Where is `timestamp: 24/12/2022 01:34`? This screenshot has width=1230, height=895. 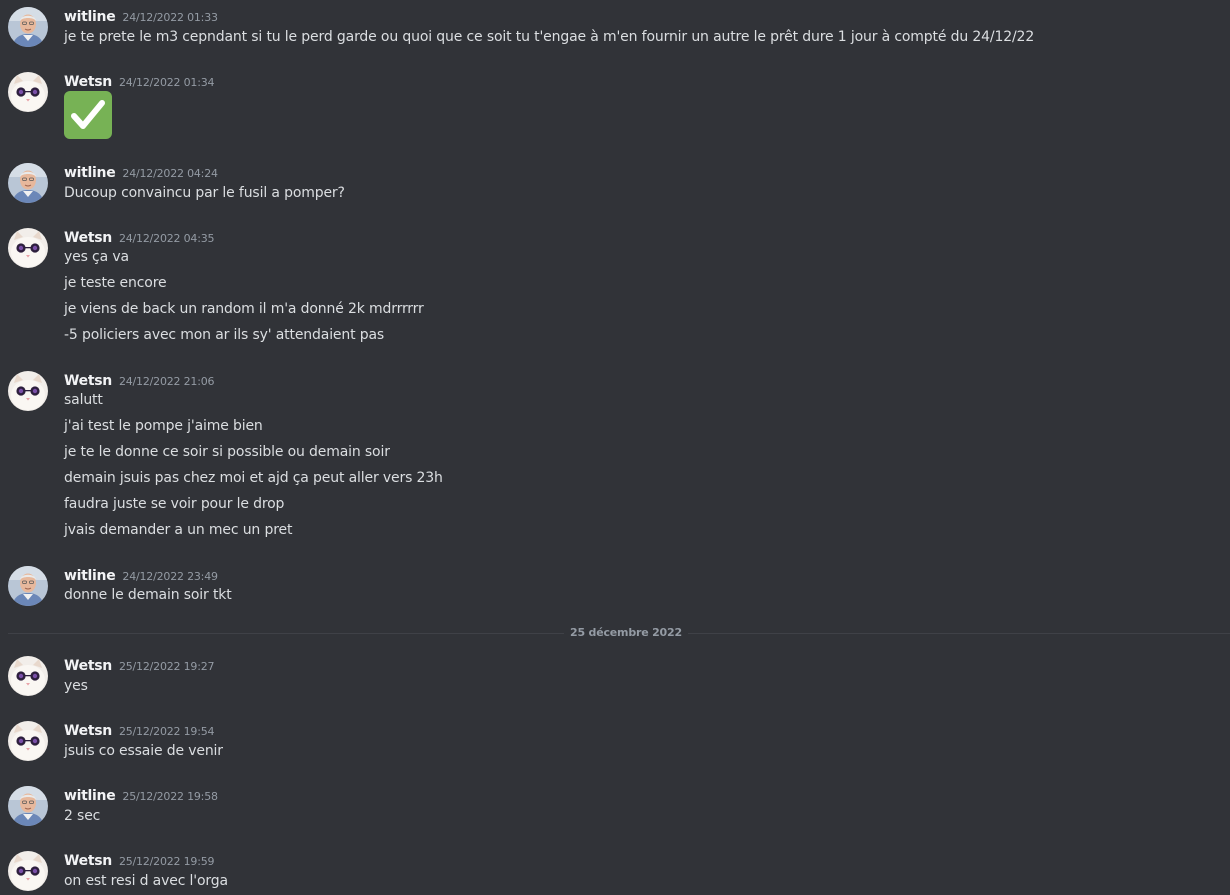
timestamp: 24/12/2022 01:34 is located at coordinates (167, 82).